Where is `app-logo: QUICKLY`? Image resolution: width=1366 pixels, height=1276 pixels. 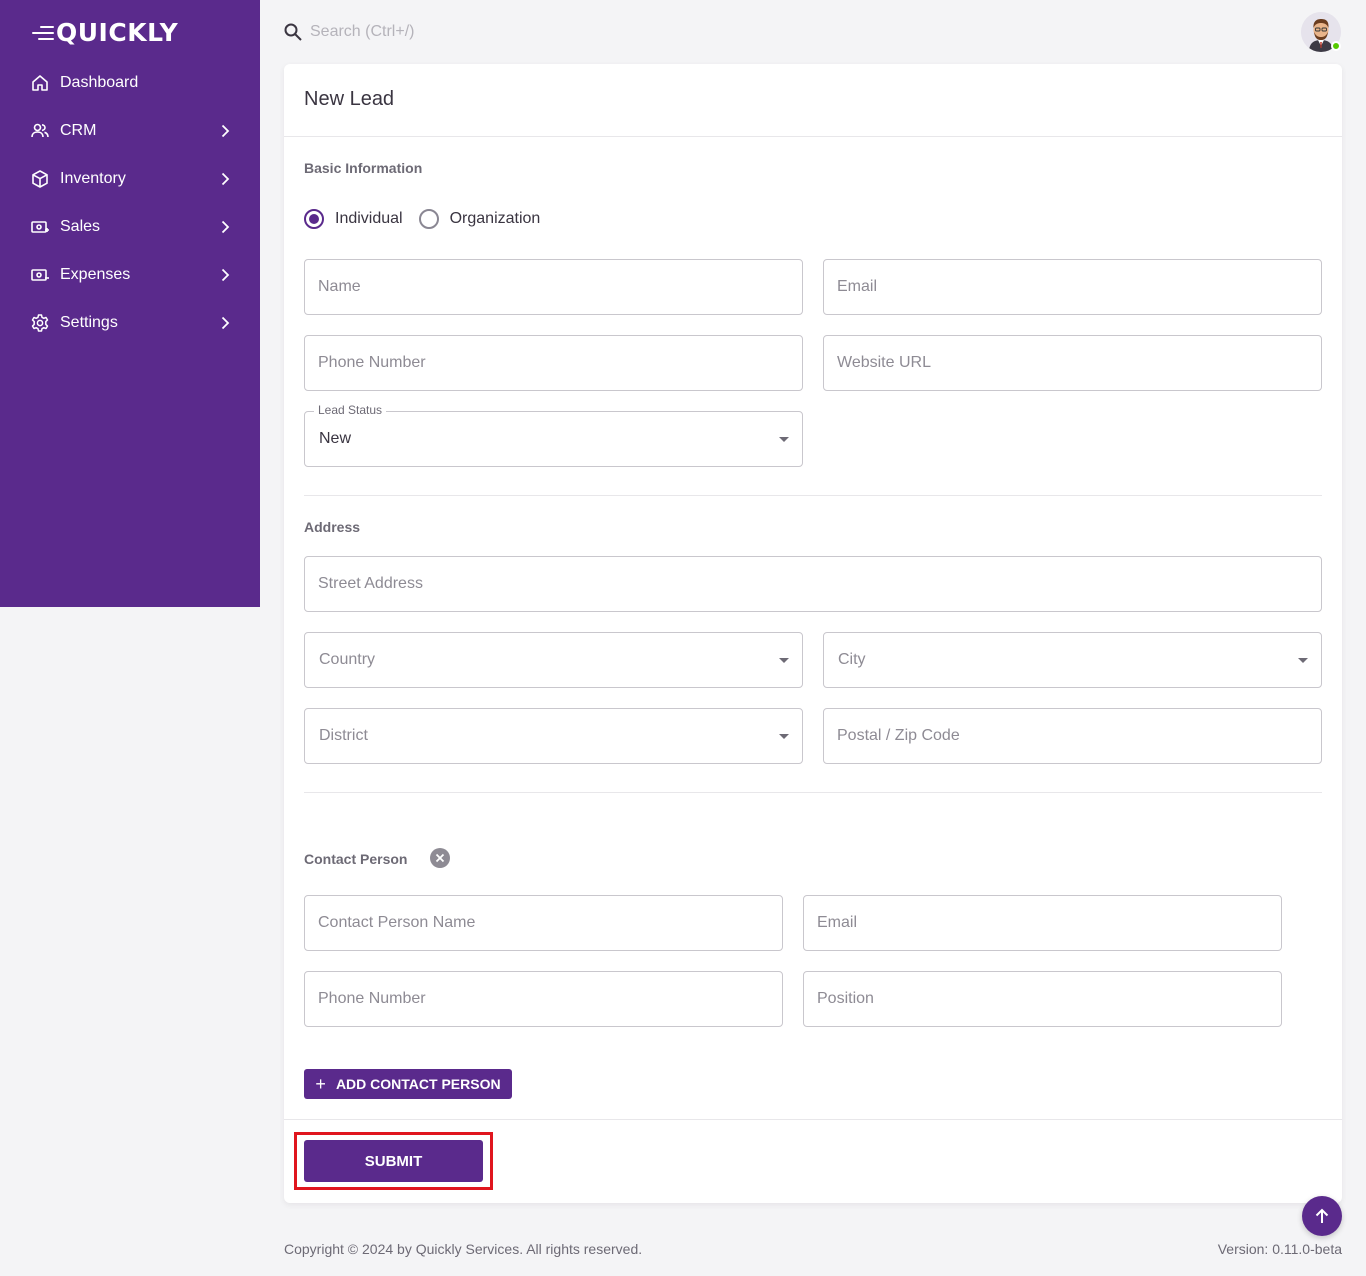 app-logo: QUICKLY is located at coordinates (105, 33).